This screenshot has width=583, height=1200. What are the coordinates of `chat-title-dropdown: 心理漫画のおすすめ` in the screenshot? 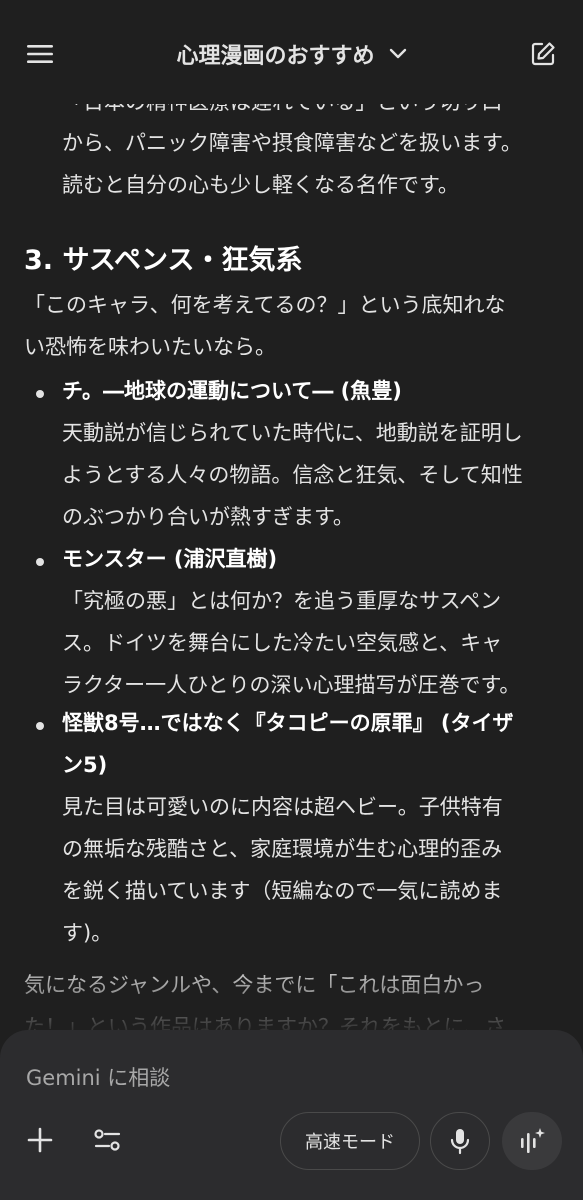 It's located at (291, 54).